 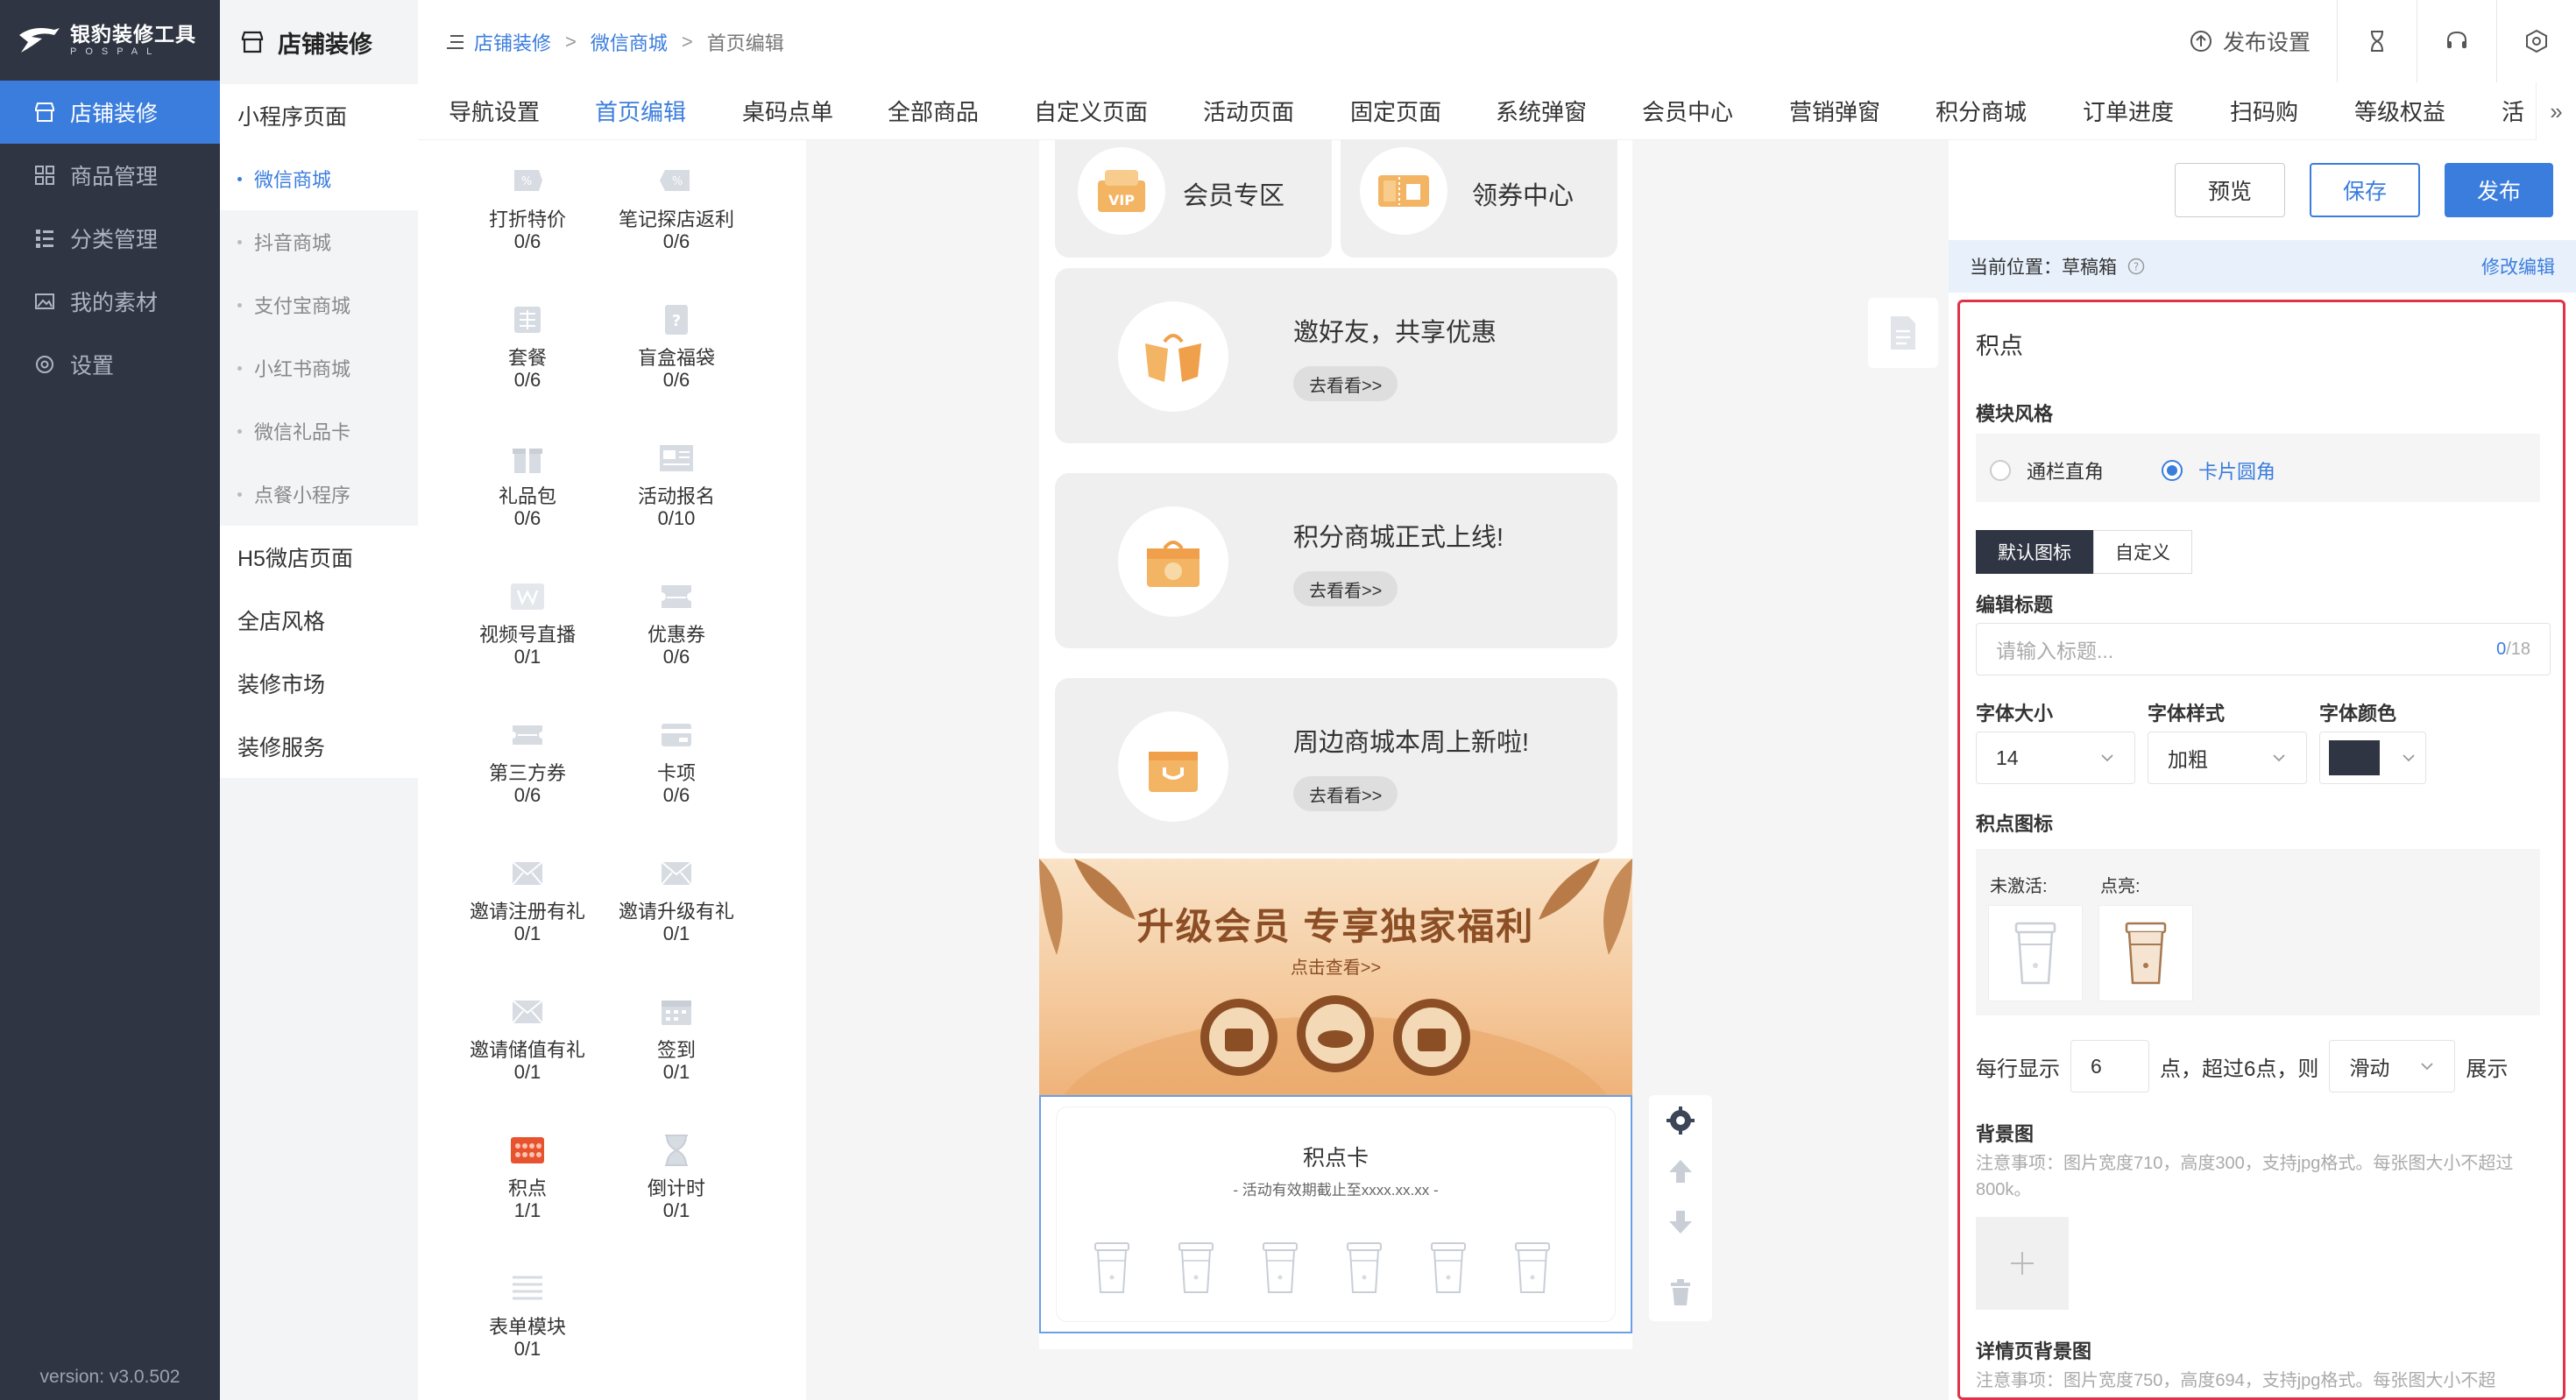 What do you see at coordinates (1336, 560) in the screenshot?
I see `promo-card-points-mall: 积分商城正式上线! 去看看>>` at bounding box center [1336, 560].